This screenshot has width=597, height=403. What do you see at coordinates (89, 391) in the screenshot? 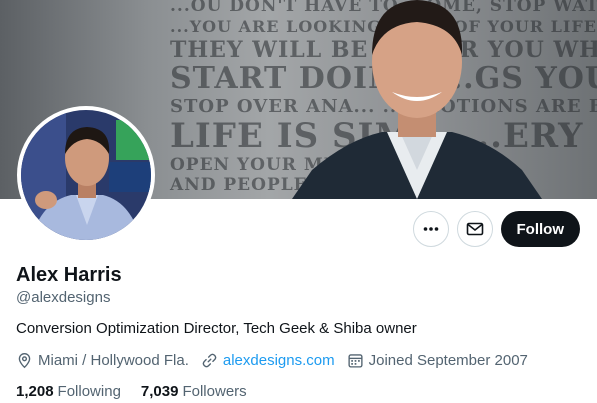
I see `following-label: Following` at bounding box center [89, 391].